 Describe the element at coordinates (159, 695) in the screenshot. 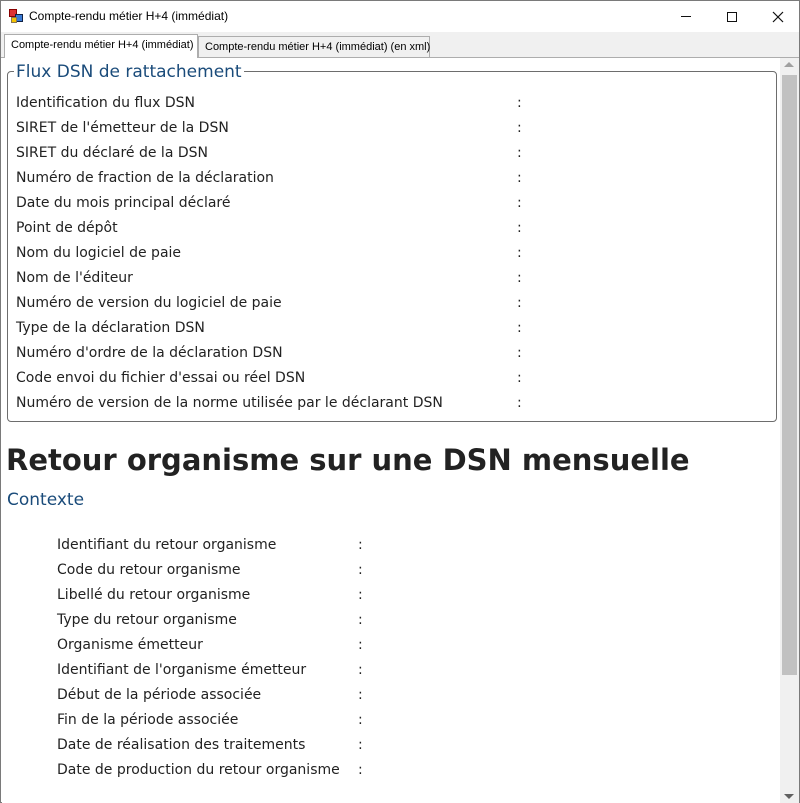

I see `retour-row-label: Début de la période associée` at that location.